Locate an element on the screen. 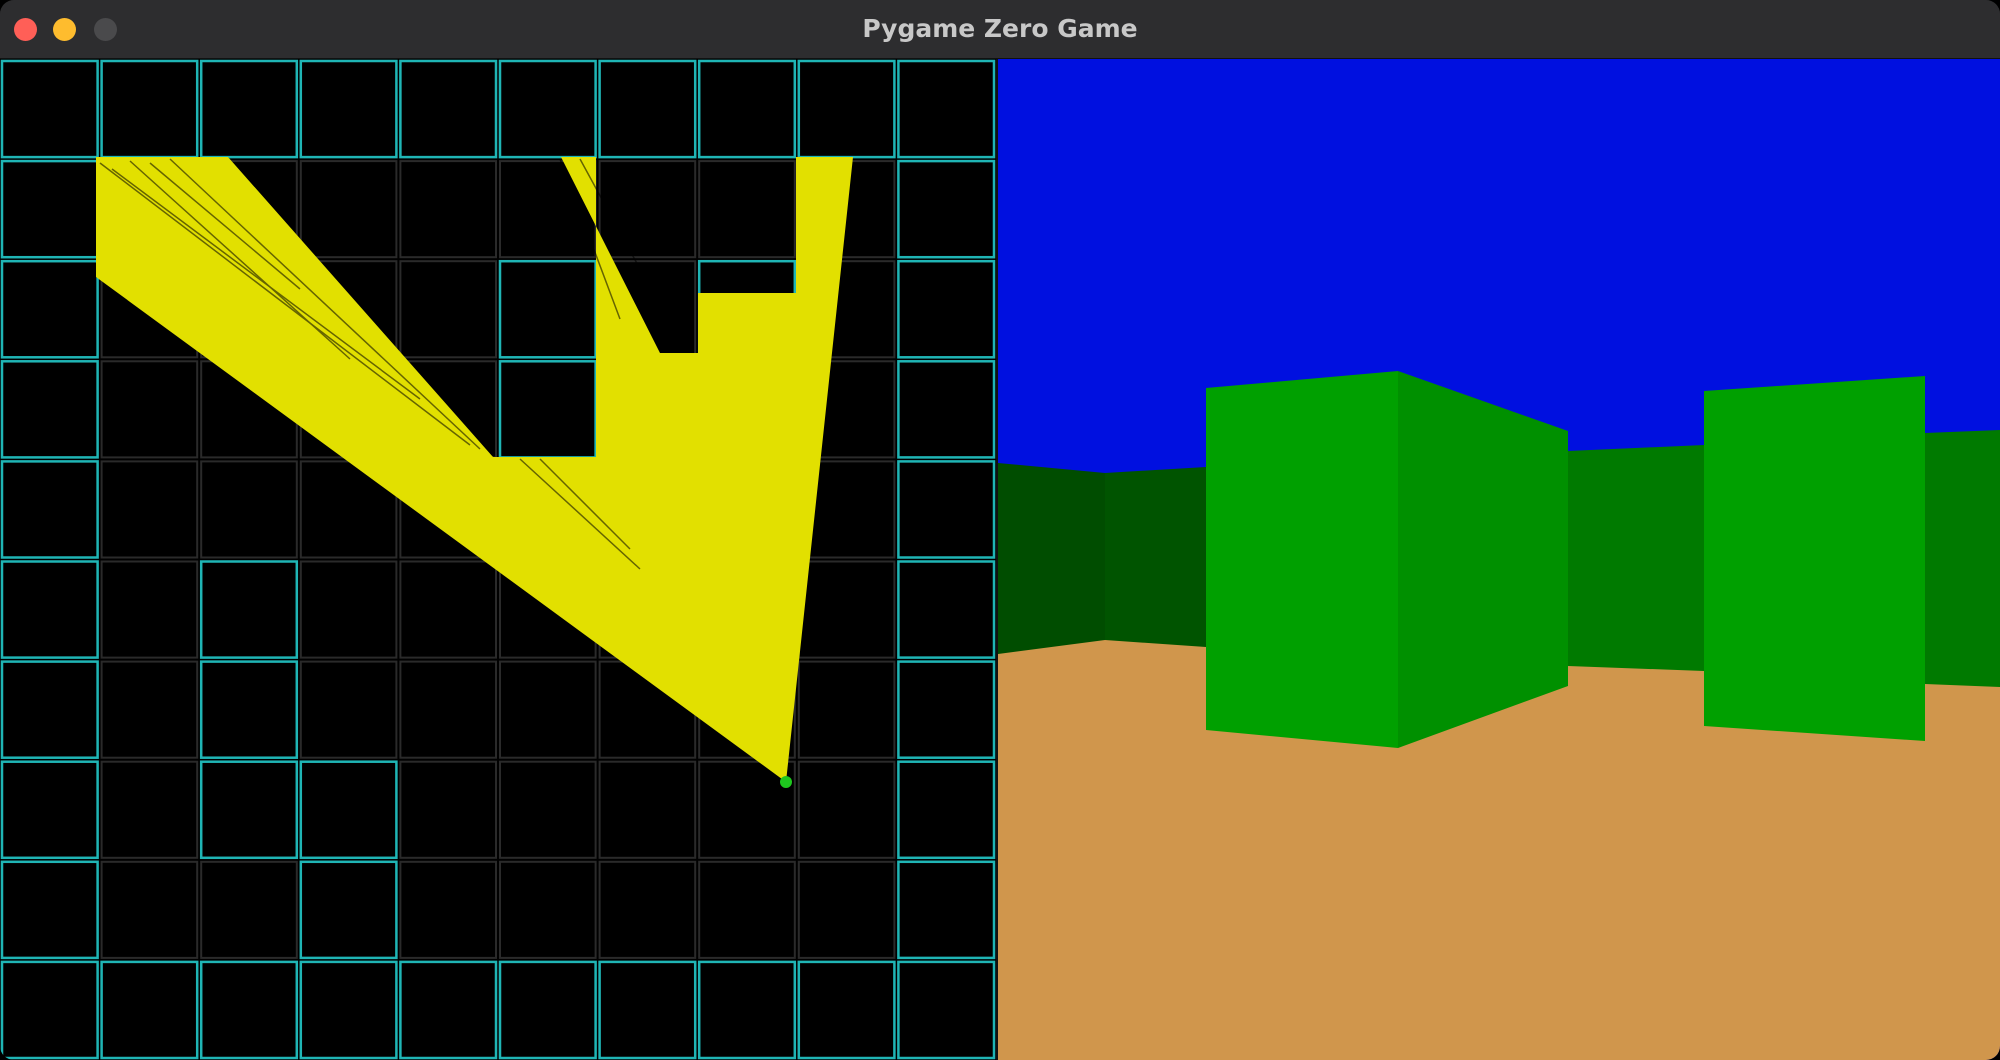  far-wall-right is located at coordinates (1962, 558).